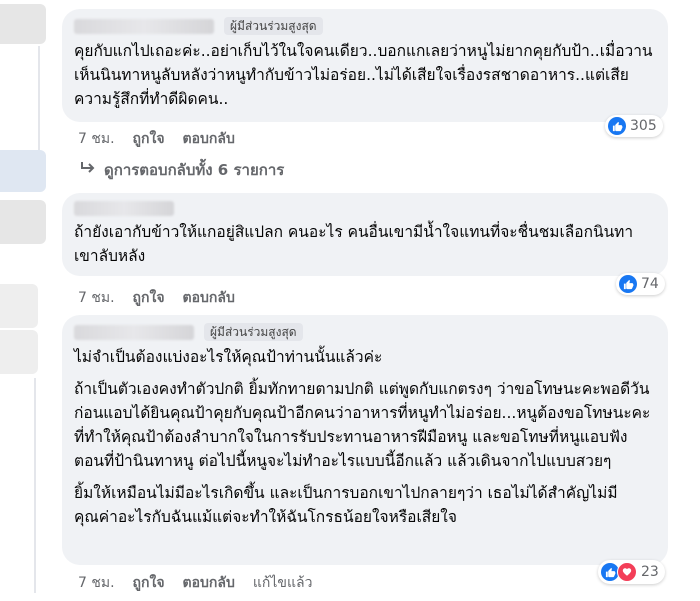 The image size is (700, 601). I want to click on view-replies-label: ดูการตอบกลับทั้ง 6 รายการ, so click(194, 170).